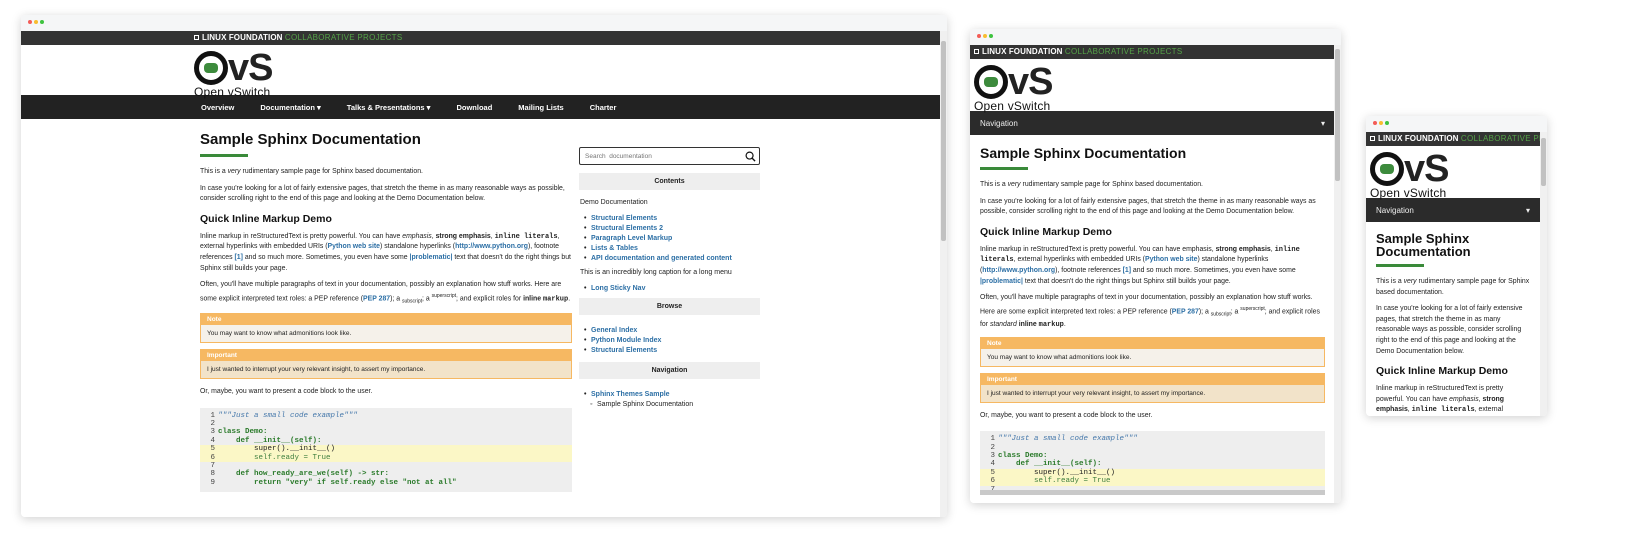  What do you see at coordinates (290, 107) in the screenshot?
I see `nav-documentation: Documentation ▾` at bounding box center [290, 107].